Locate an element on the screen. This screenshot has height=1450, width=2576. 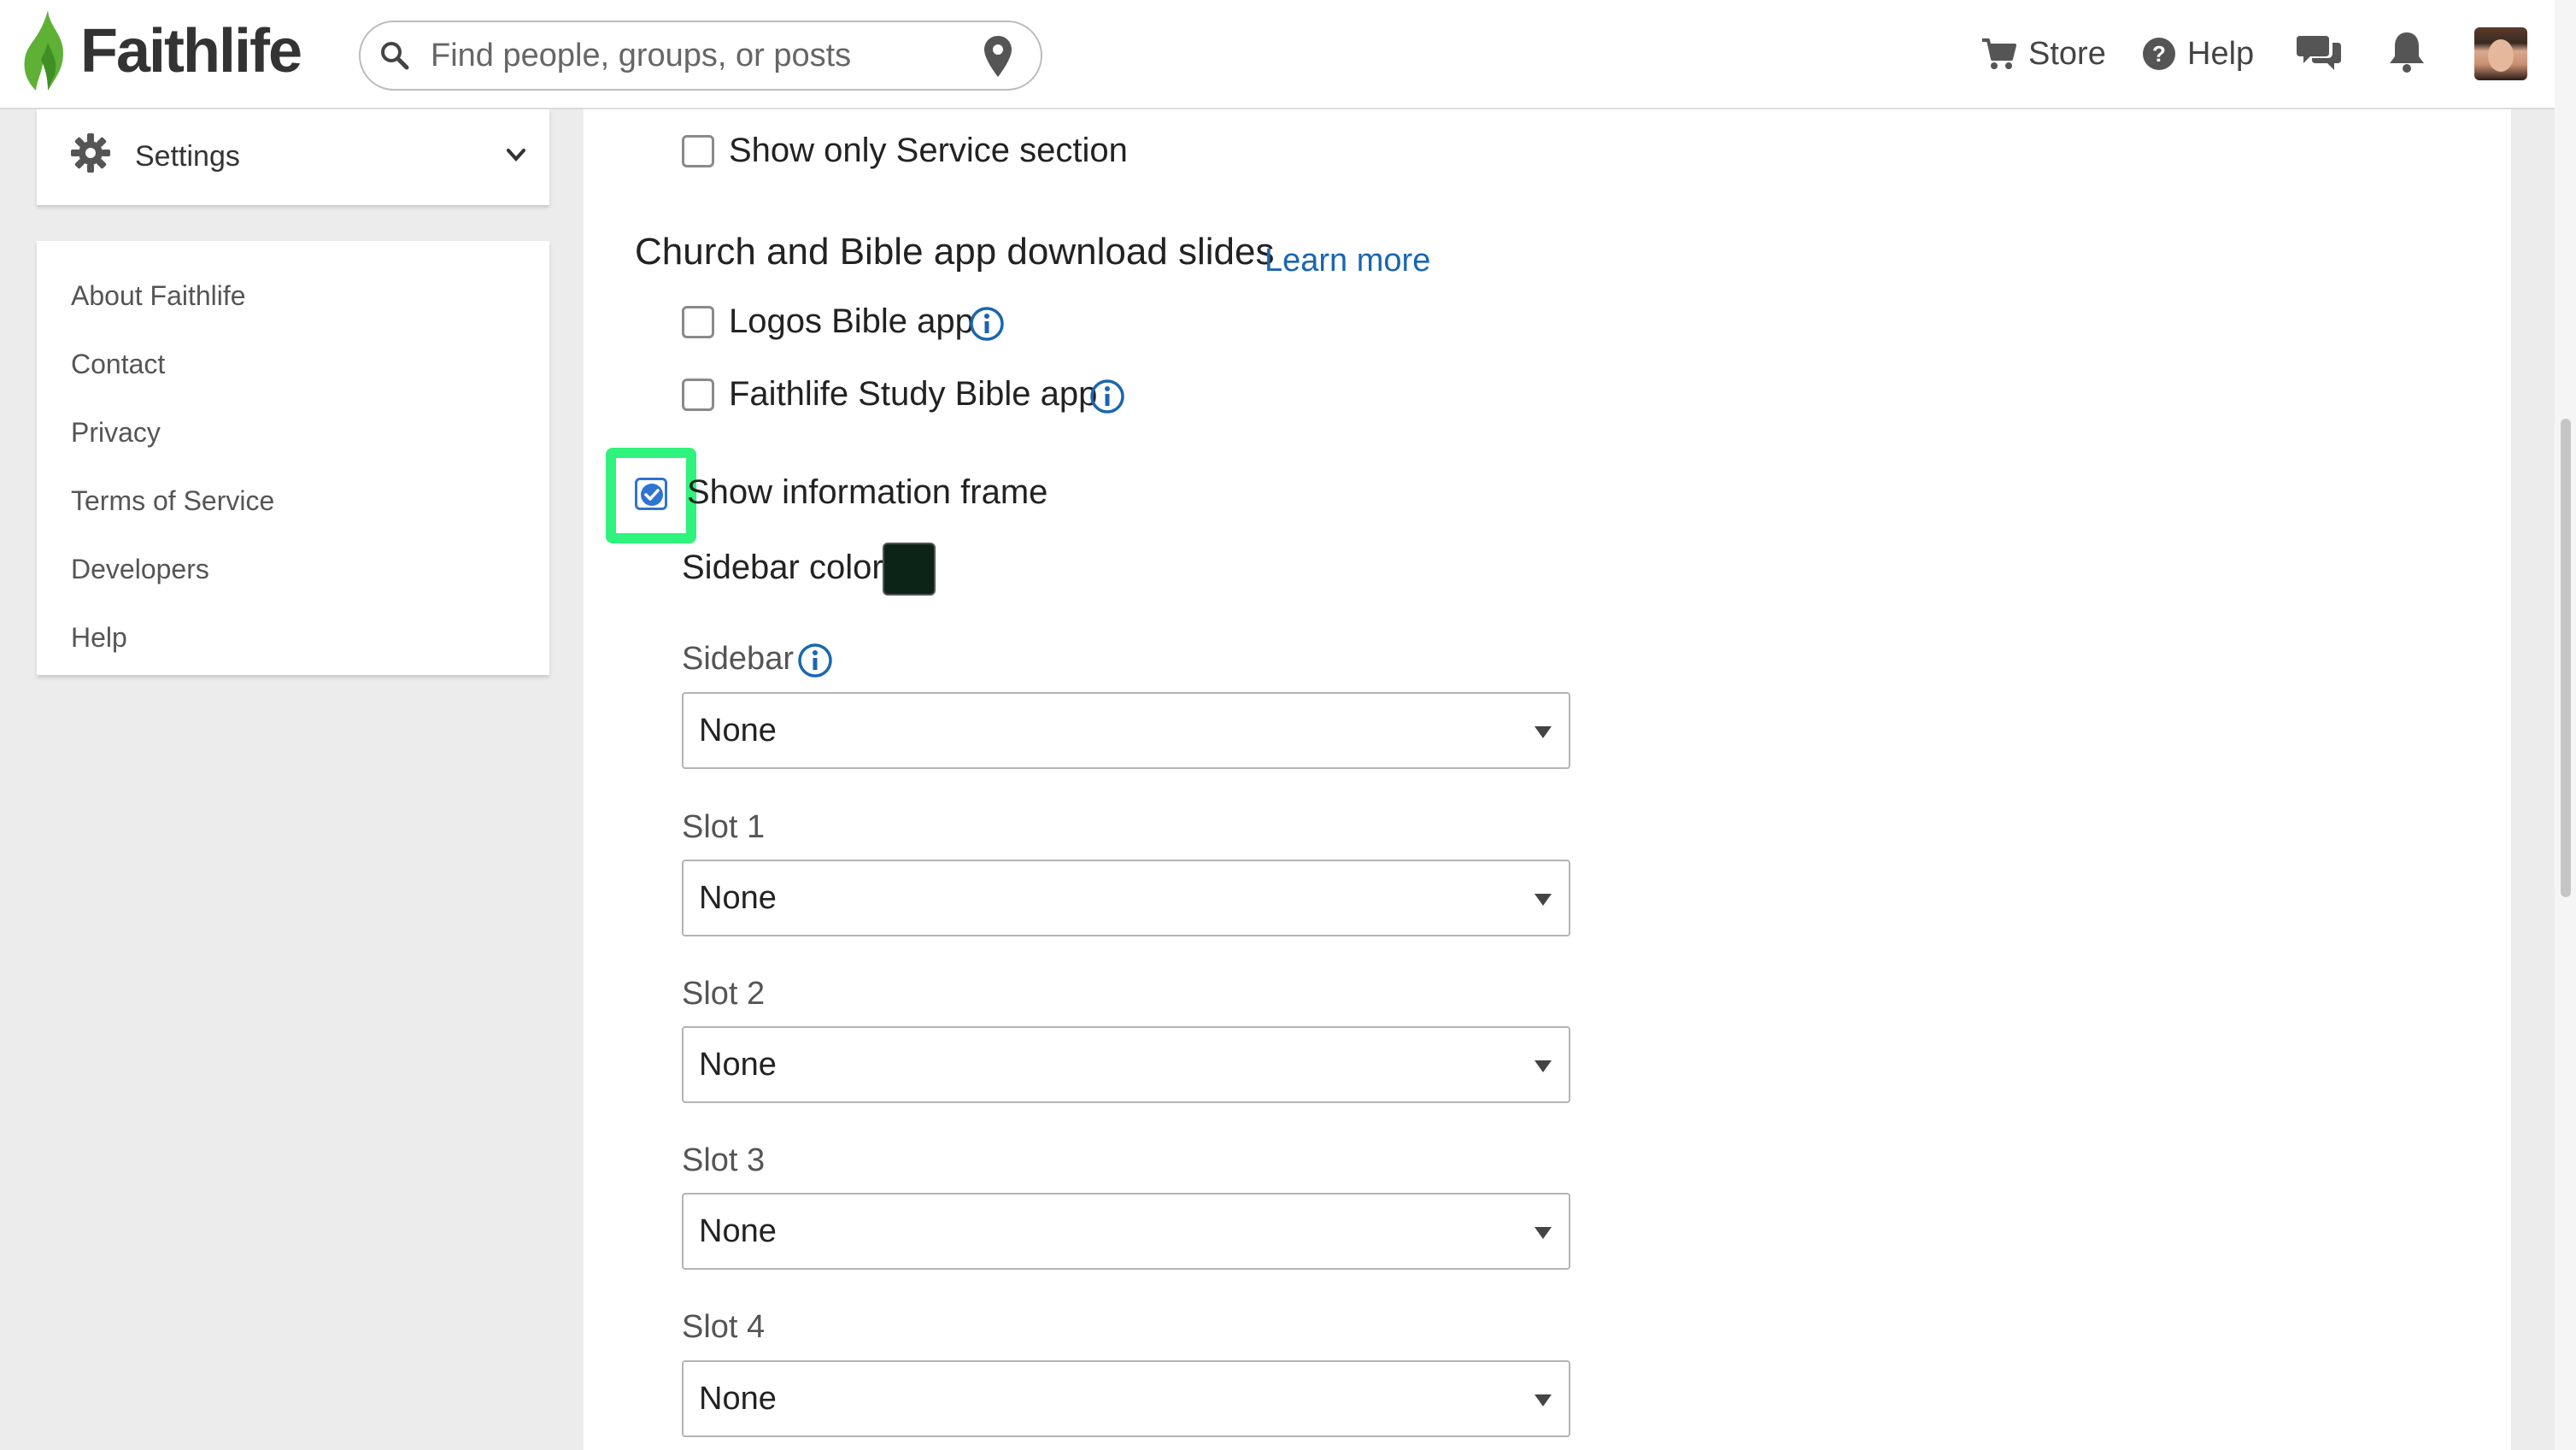
sidebar-select-label: Sidebar is located at coordinates (738, 659).